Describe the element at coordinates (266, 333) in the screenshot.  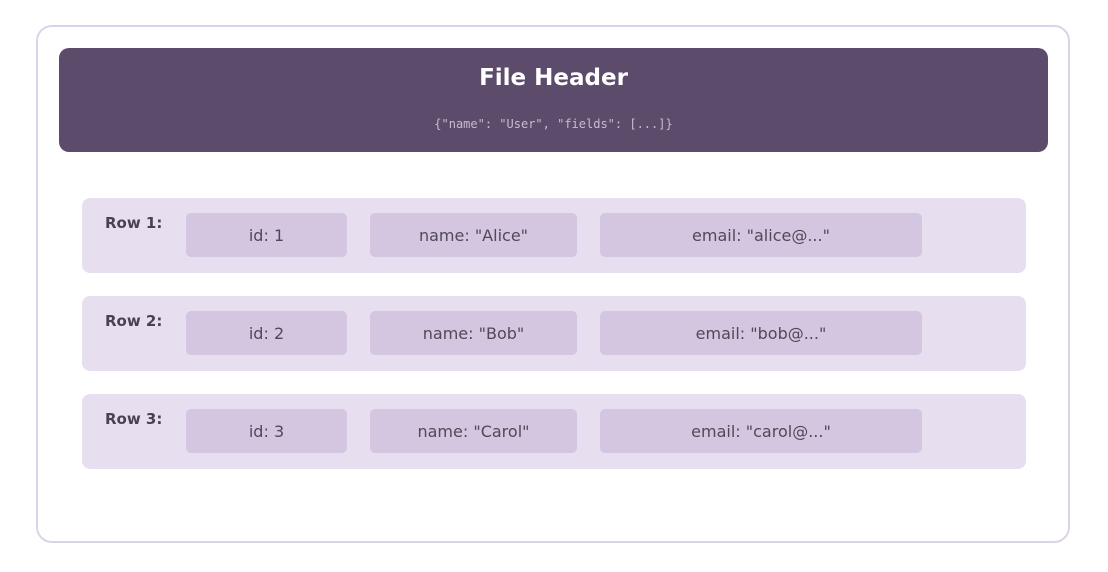
I see `id-cell: id: 2` at that location.